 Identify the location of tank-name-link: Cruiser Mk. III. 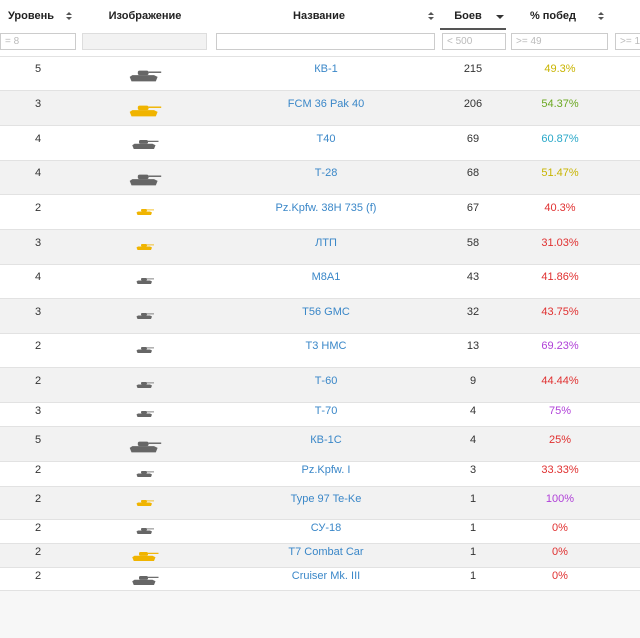
(326, 576).